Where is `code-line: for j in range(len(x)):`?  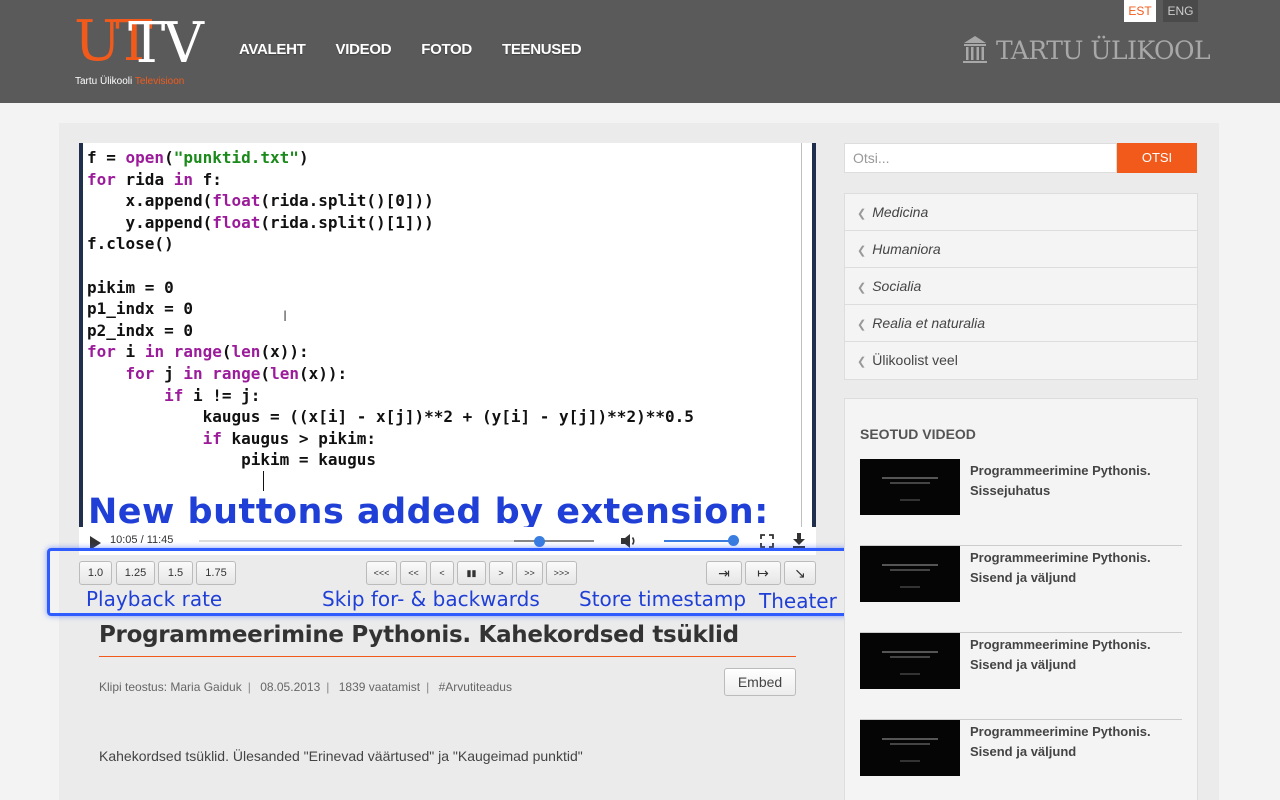 code-line: for j in range(len(x)): is located at coordinates (236, 373).